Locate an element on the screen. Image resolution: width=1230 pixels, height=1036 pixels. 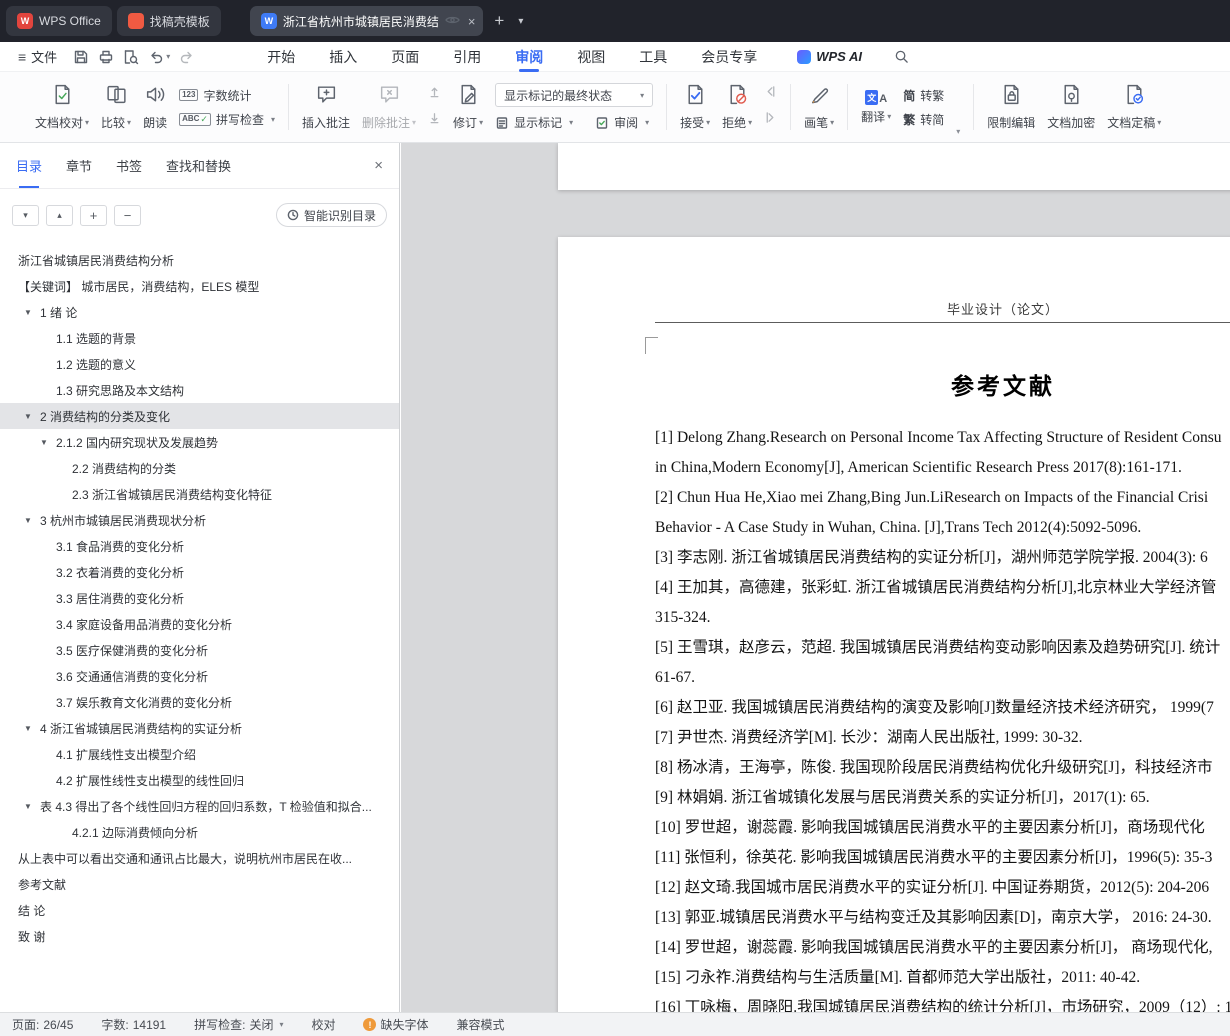
toc-item: ▼ 1 绪 论 is located at coordinates (199, 312).